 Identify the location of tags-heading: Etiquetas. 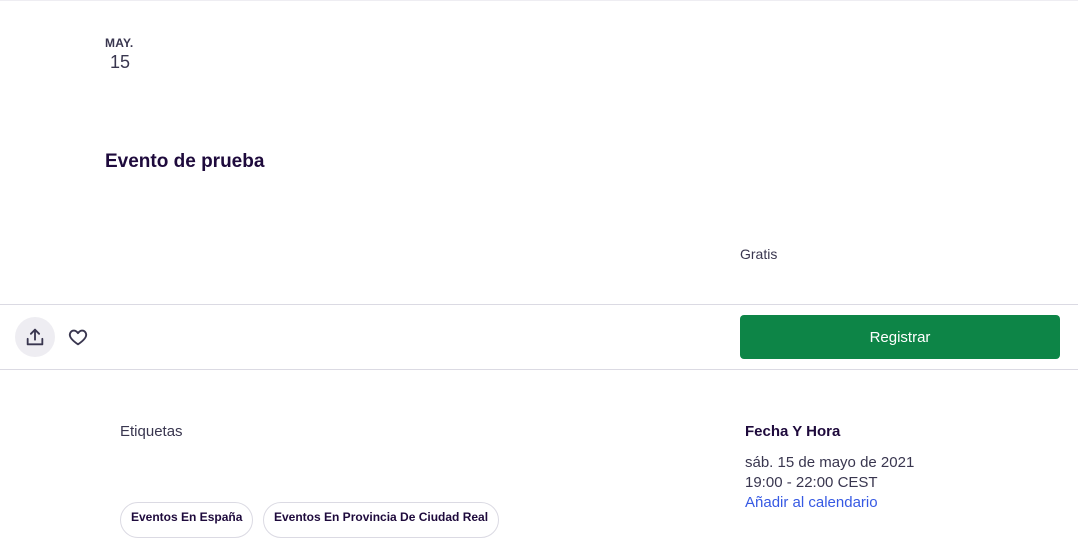
(151, 431).